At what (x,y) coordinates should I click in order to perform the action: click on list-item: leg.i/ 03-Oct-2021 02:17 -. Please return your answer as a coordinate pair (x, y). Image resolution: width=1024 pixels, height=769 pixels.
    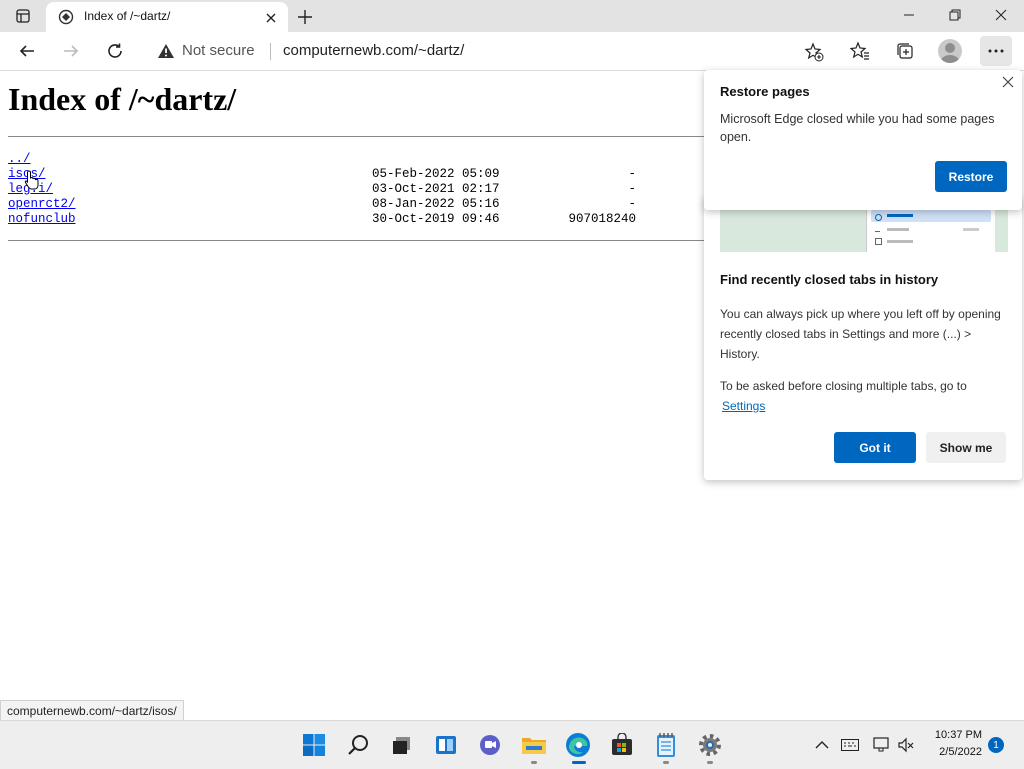
    Looking at the image, I should click on (358, 189).